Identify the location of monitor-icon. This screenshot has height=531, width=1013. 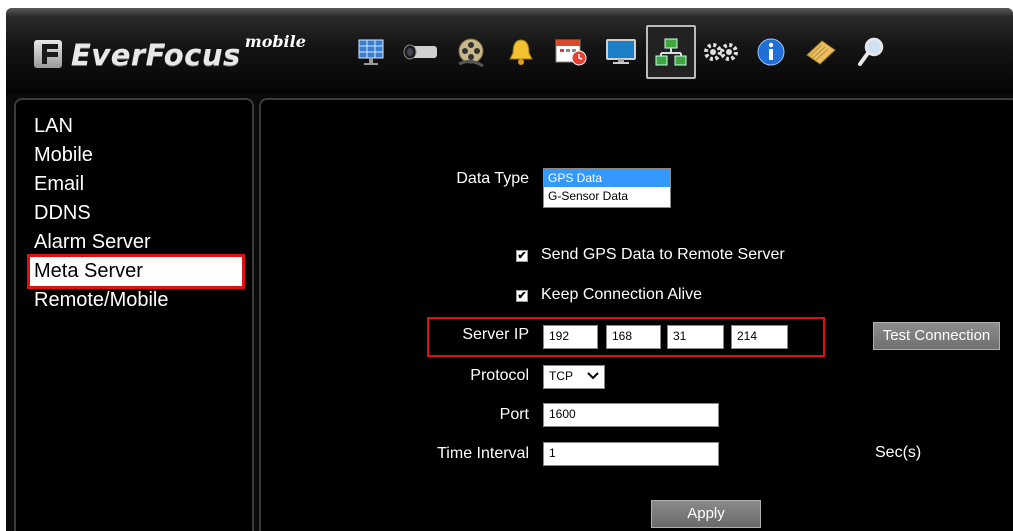
(621, 52).